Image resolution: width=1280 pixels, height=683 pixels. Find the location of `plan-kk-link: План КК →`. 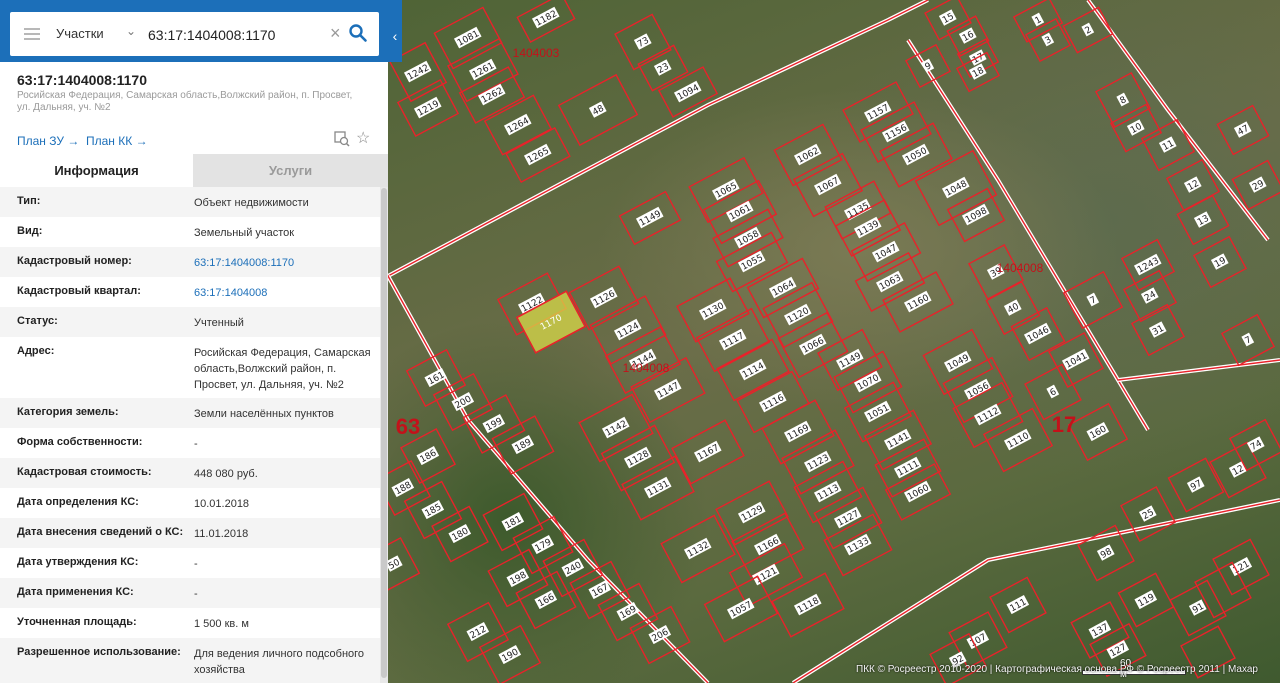

plan-kk-link: План КК → is located at coordinates (117, 141).